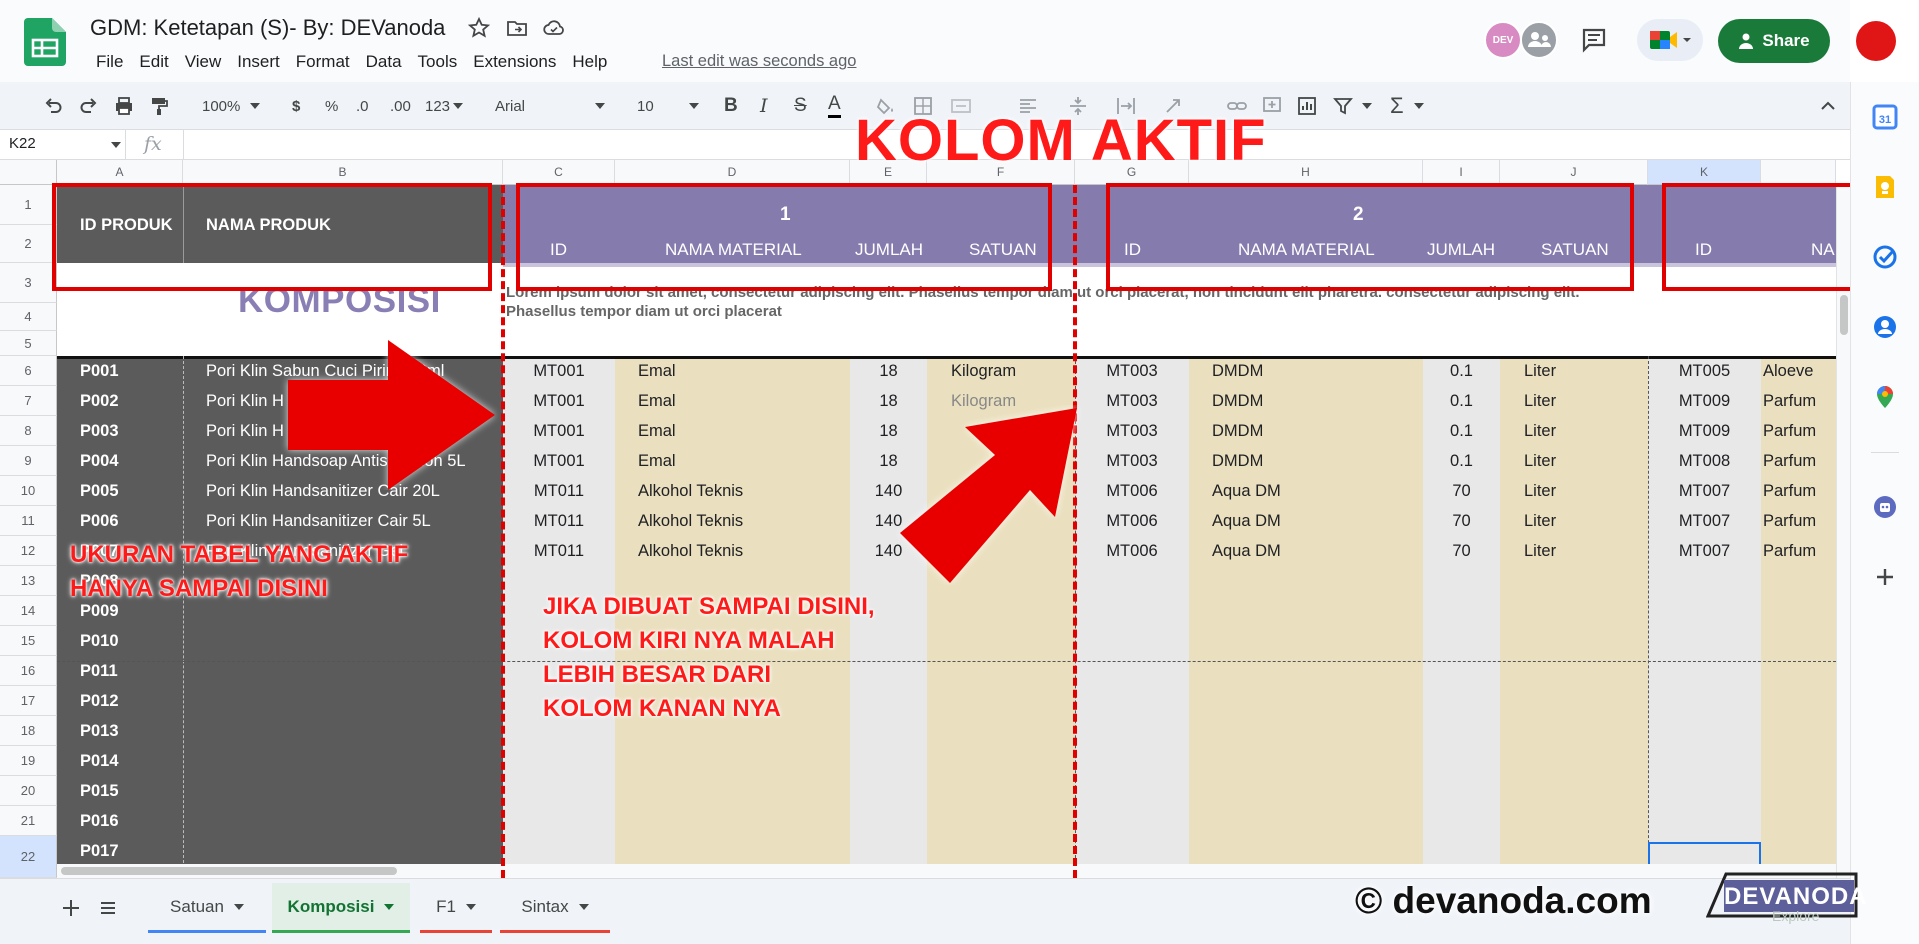 The image size is (1919, 944). What do you see at coordinates (28, 343) in the screenshot?
I see `row-header-5: 5` at bounding box center [28, 343].